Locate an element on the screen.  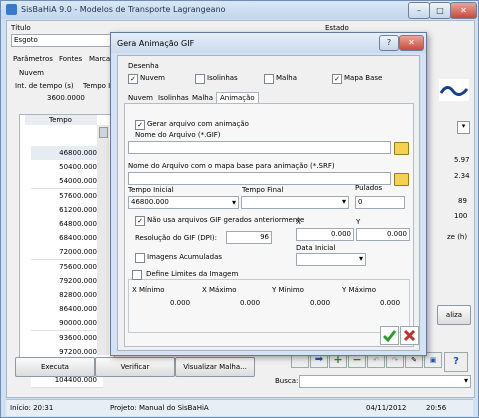
table-row: 90000.000 is located at coordinates (67, 324).